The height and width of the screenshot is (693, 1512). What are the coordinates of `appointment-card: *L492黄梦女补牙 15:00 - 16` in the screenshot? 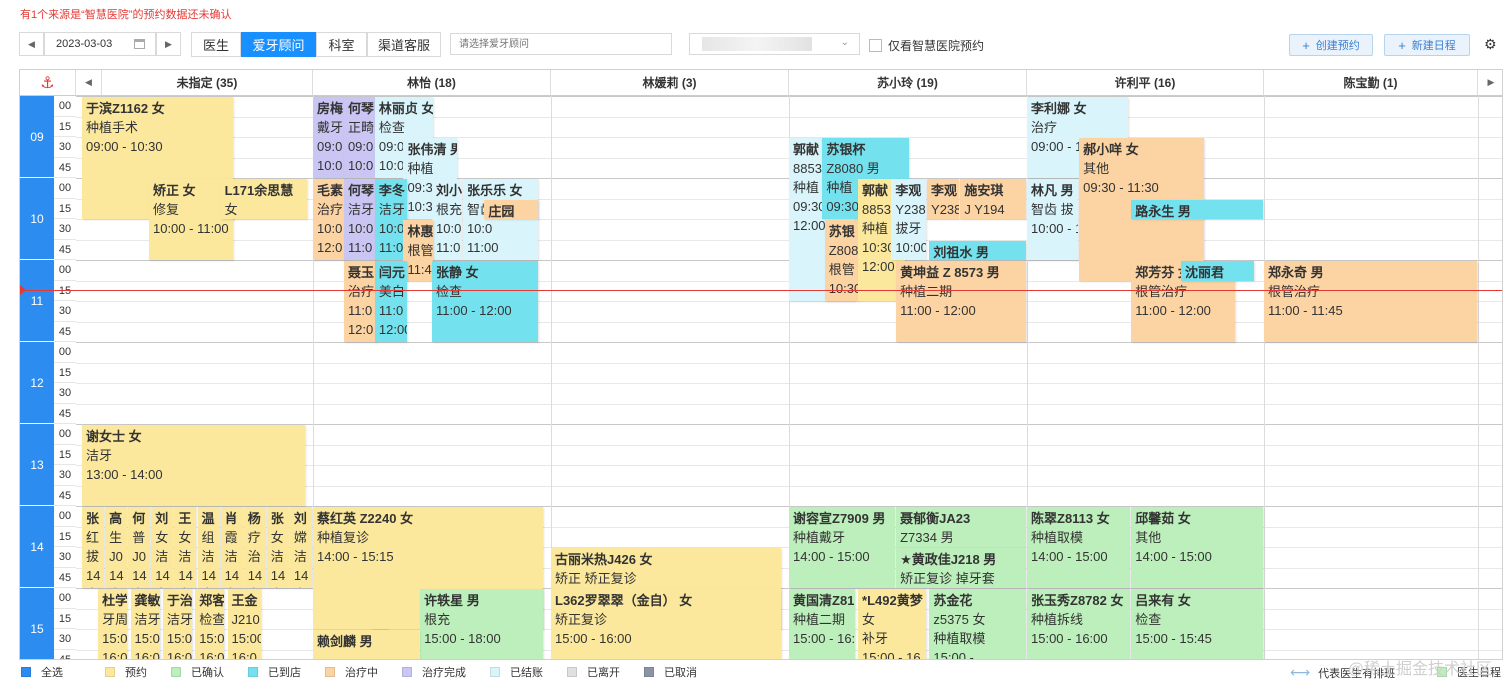 It's located at (892, 624).